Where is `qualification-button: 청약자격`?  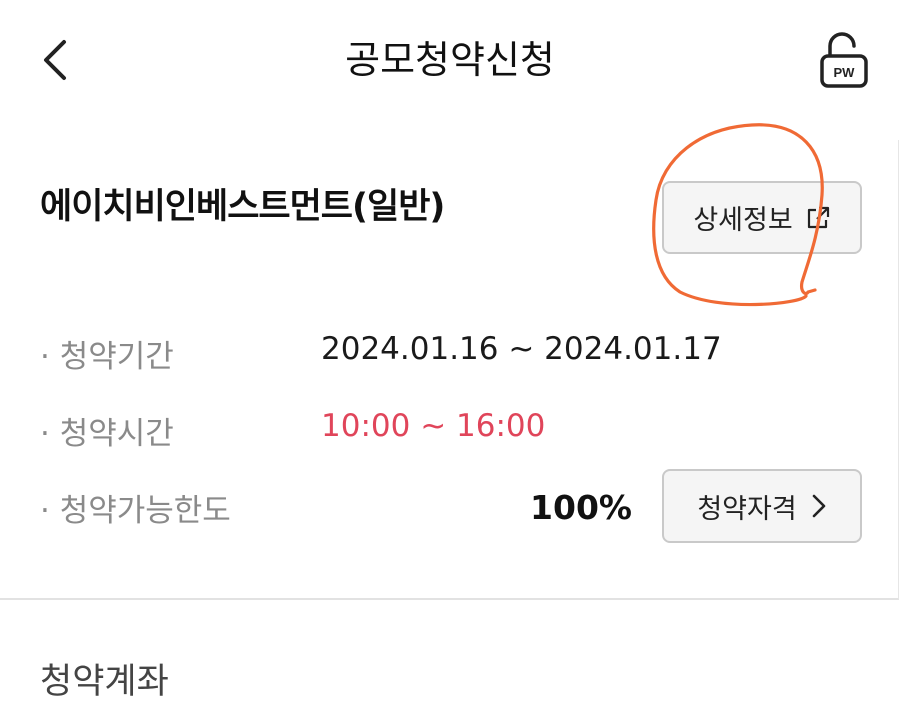
qualification-button: 청약자격 is located at coordinates (762, 506).